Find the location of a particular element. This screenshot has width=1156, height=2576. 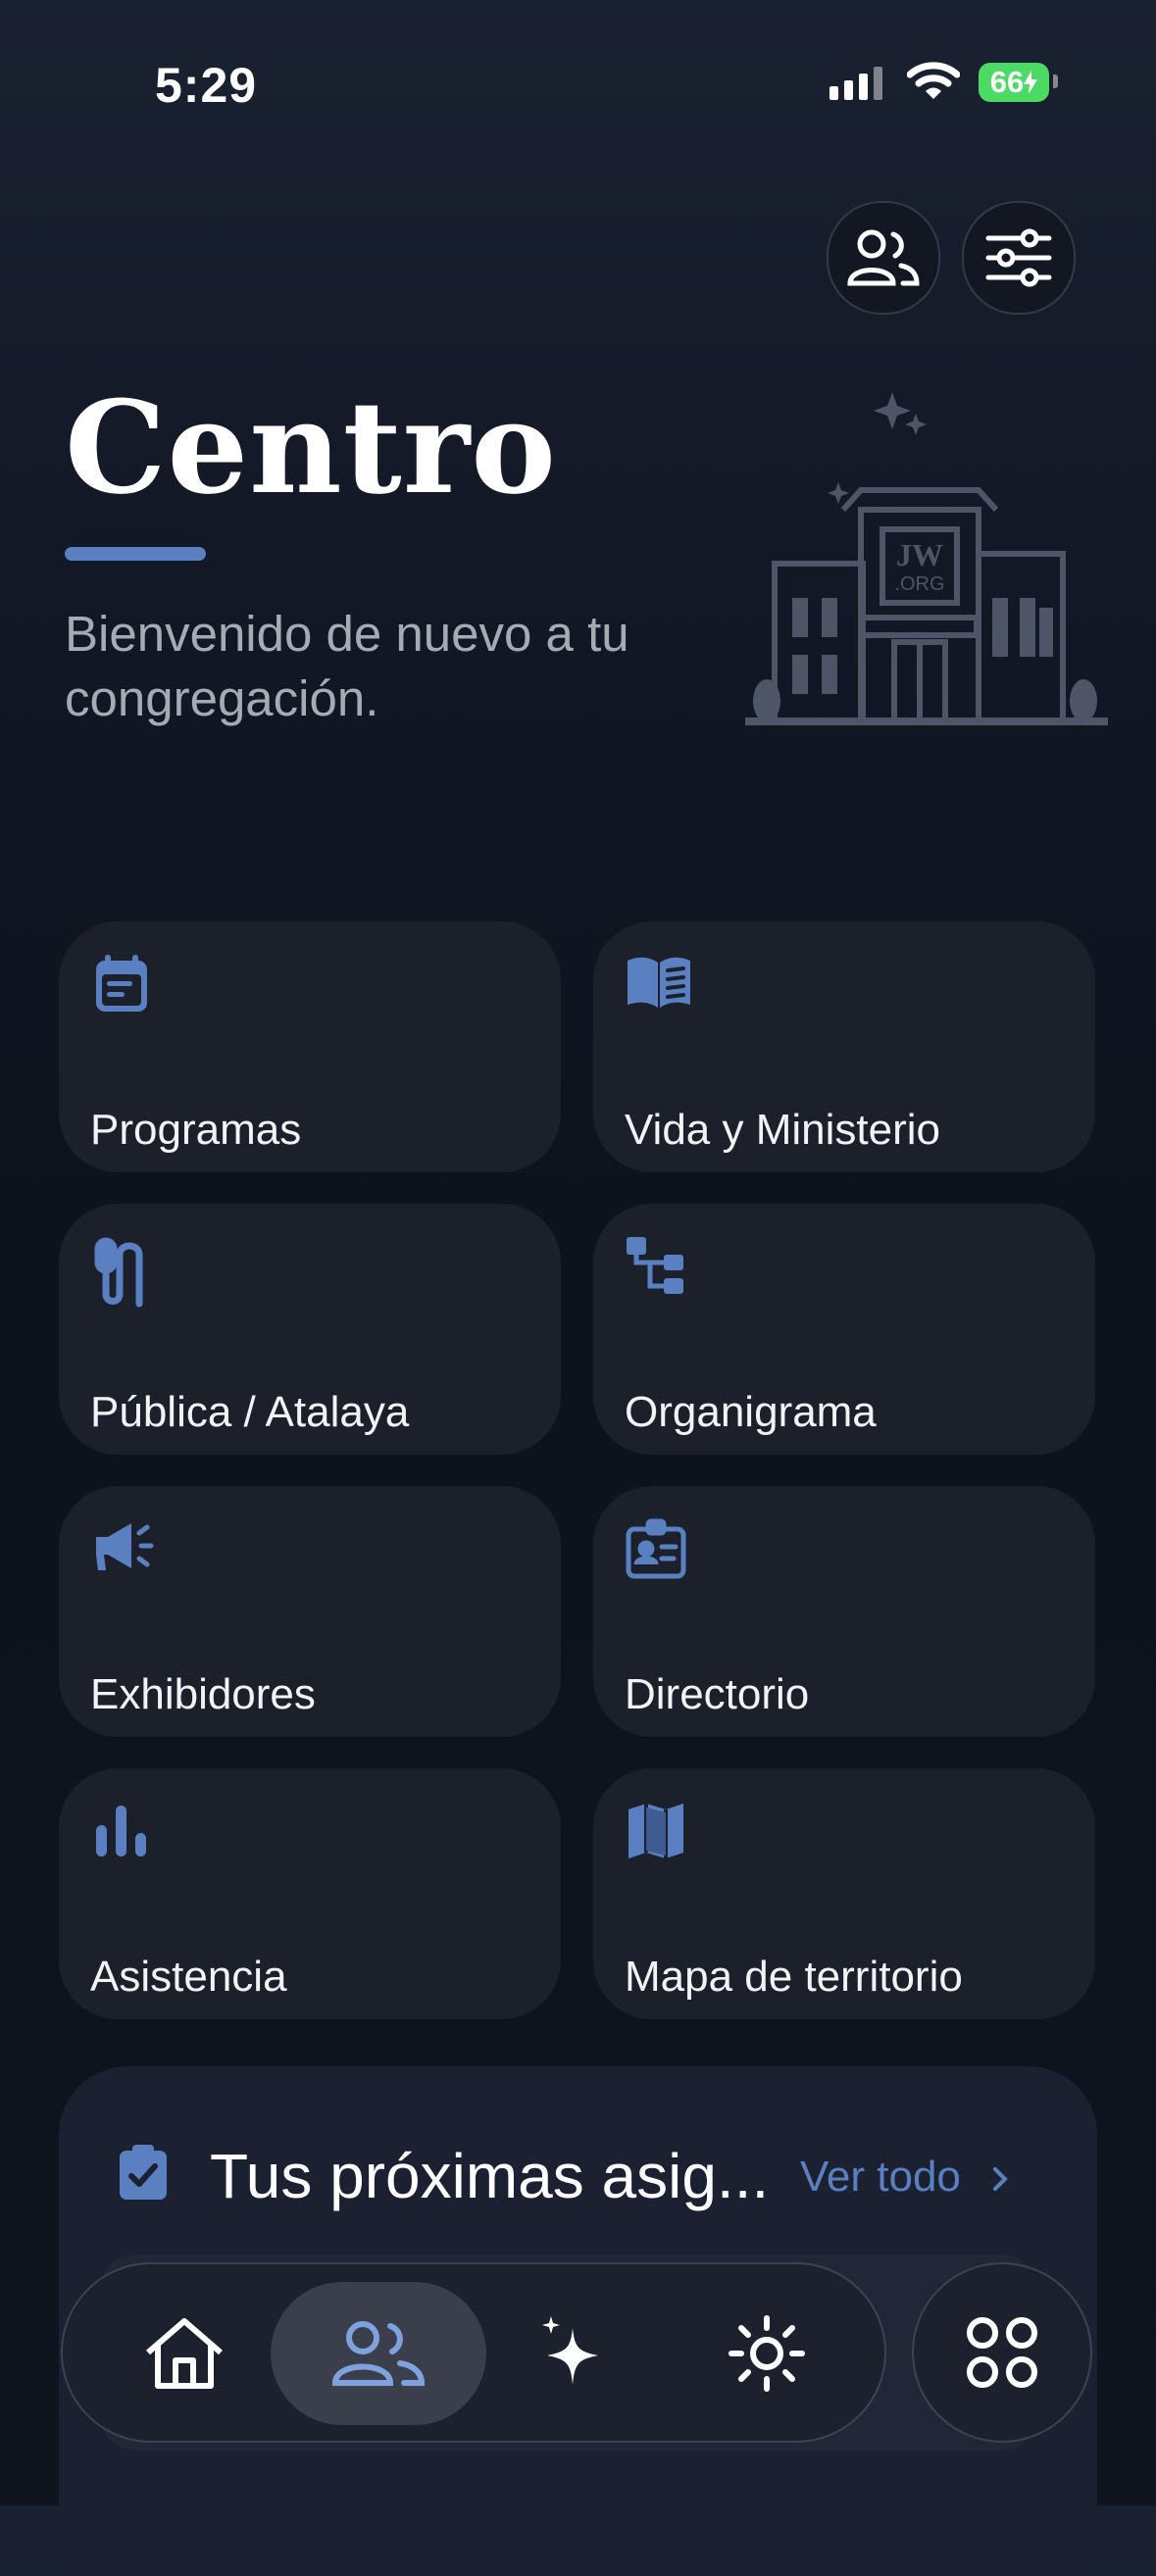

org-chart-icon is located at coordinates (655, 1265).